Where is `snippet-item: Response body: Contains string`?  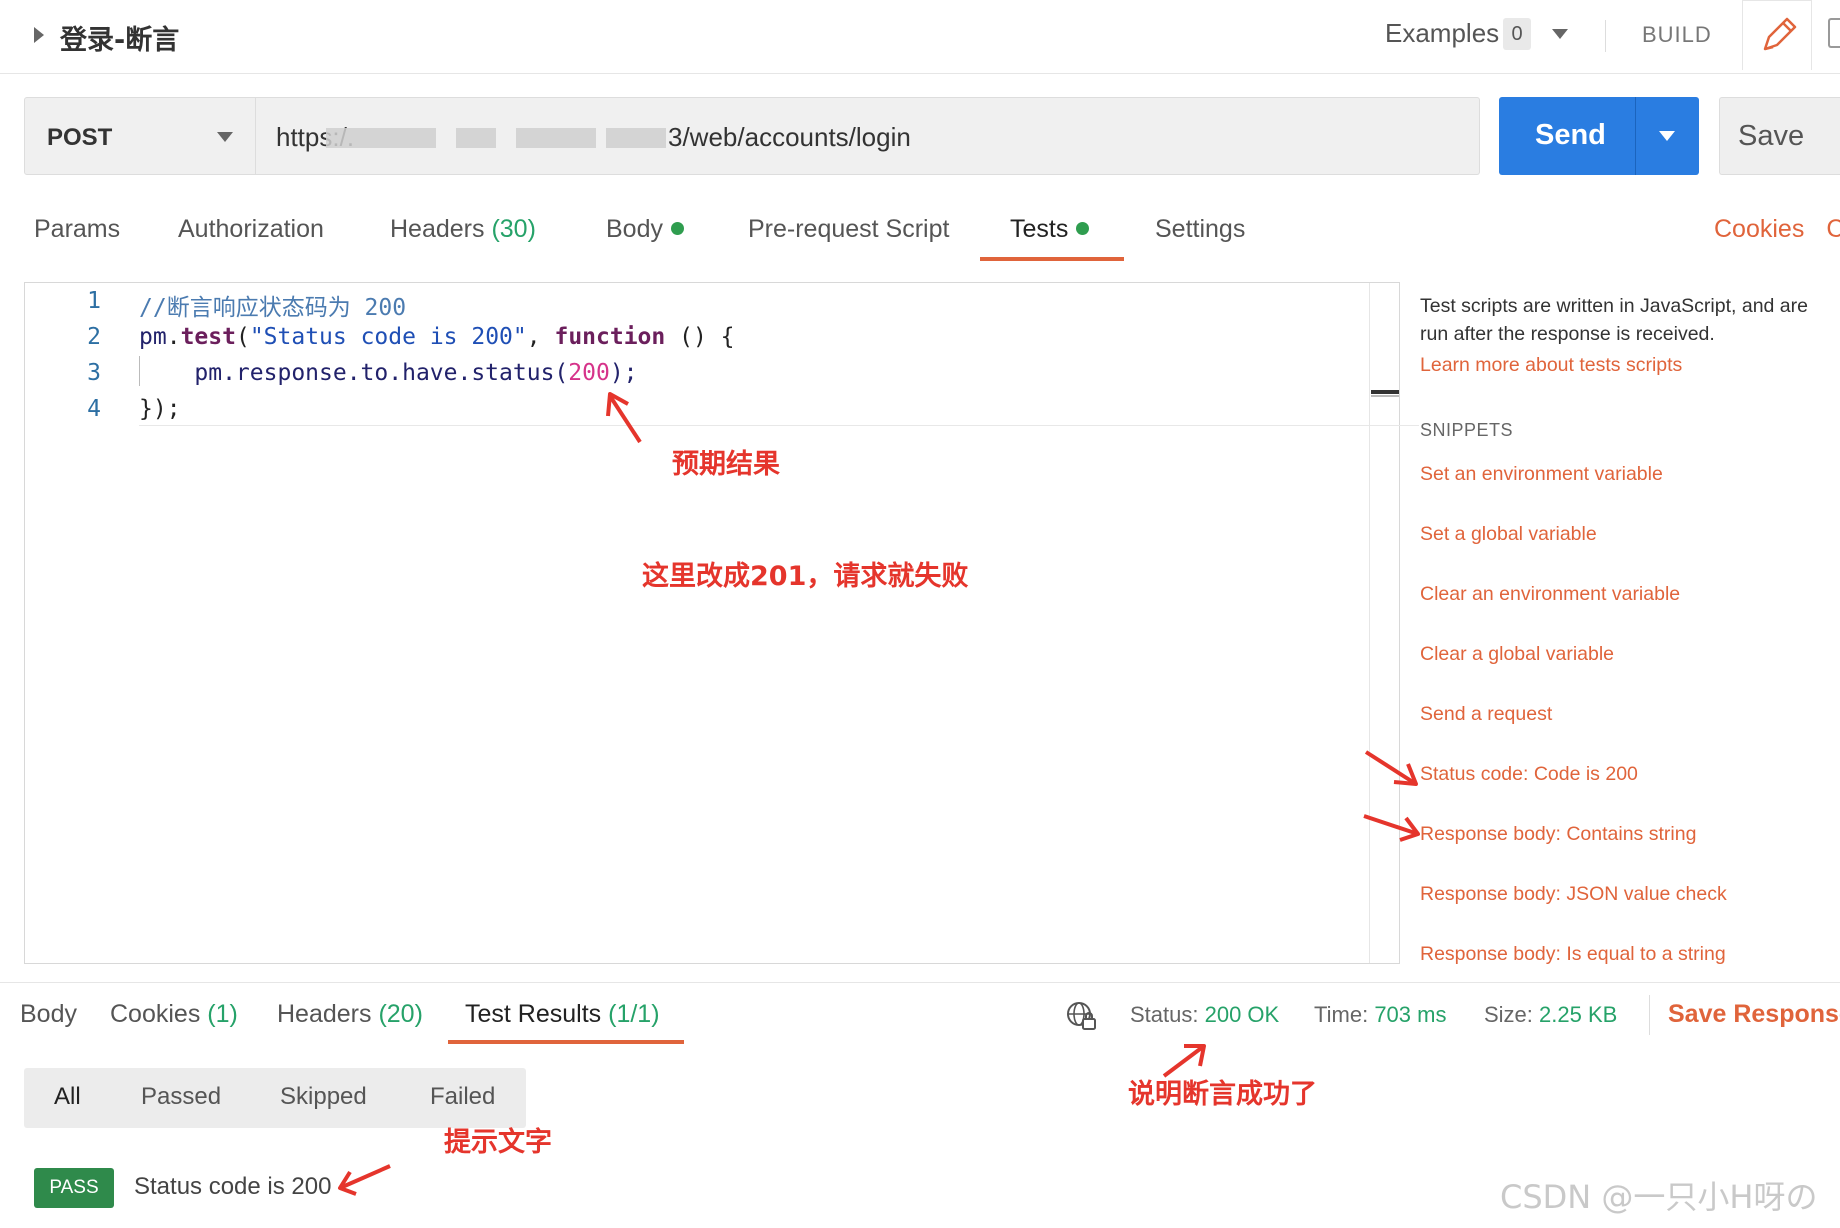 snippet-item: Response body: Contains string is located at coordinates (1558, 834).